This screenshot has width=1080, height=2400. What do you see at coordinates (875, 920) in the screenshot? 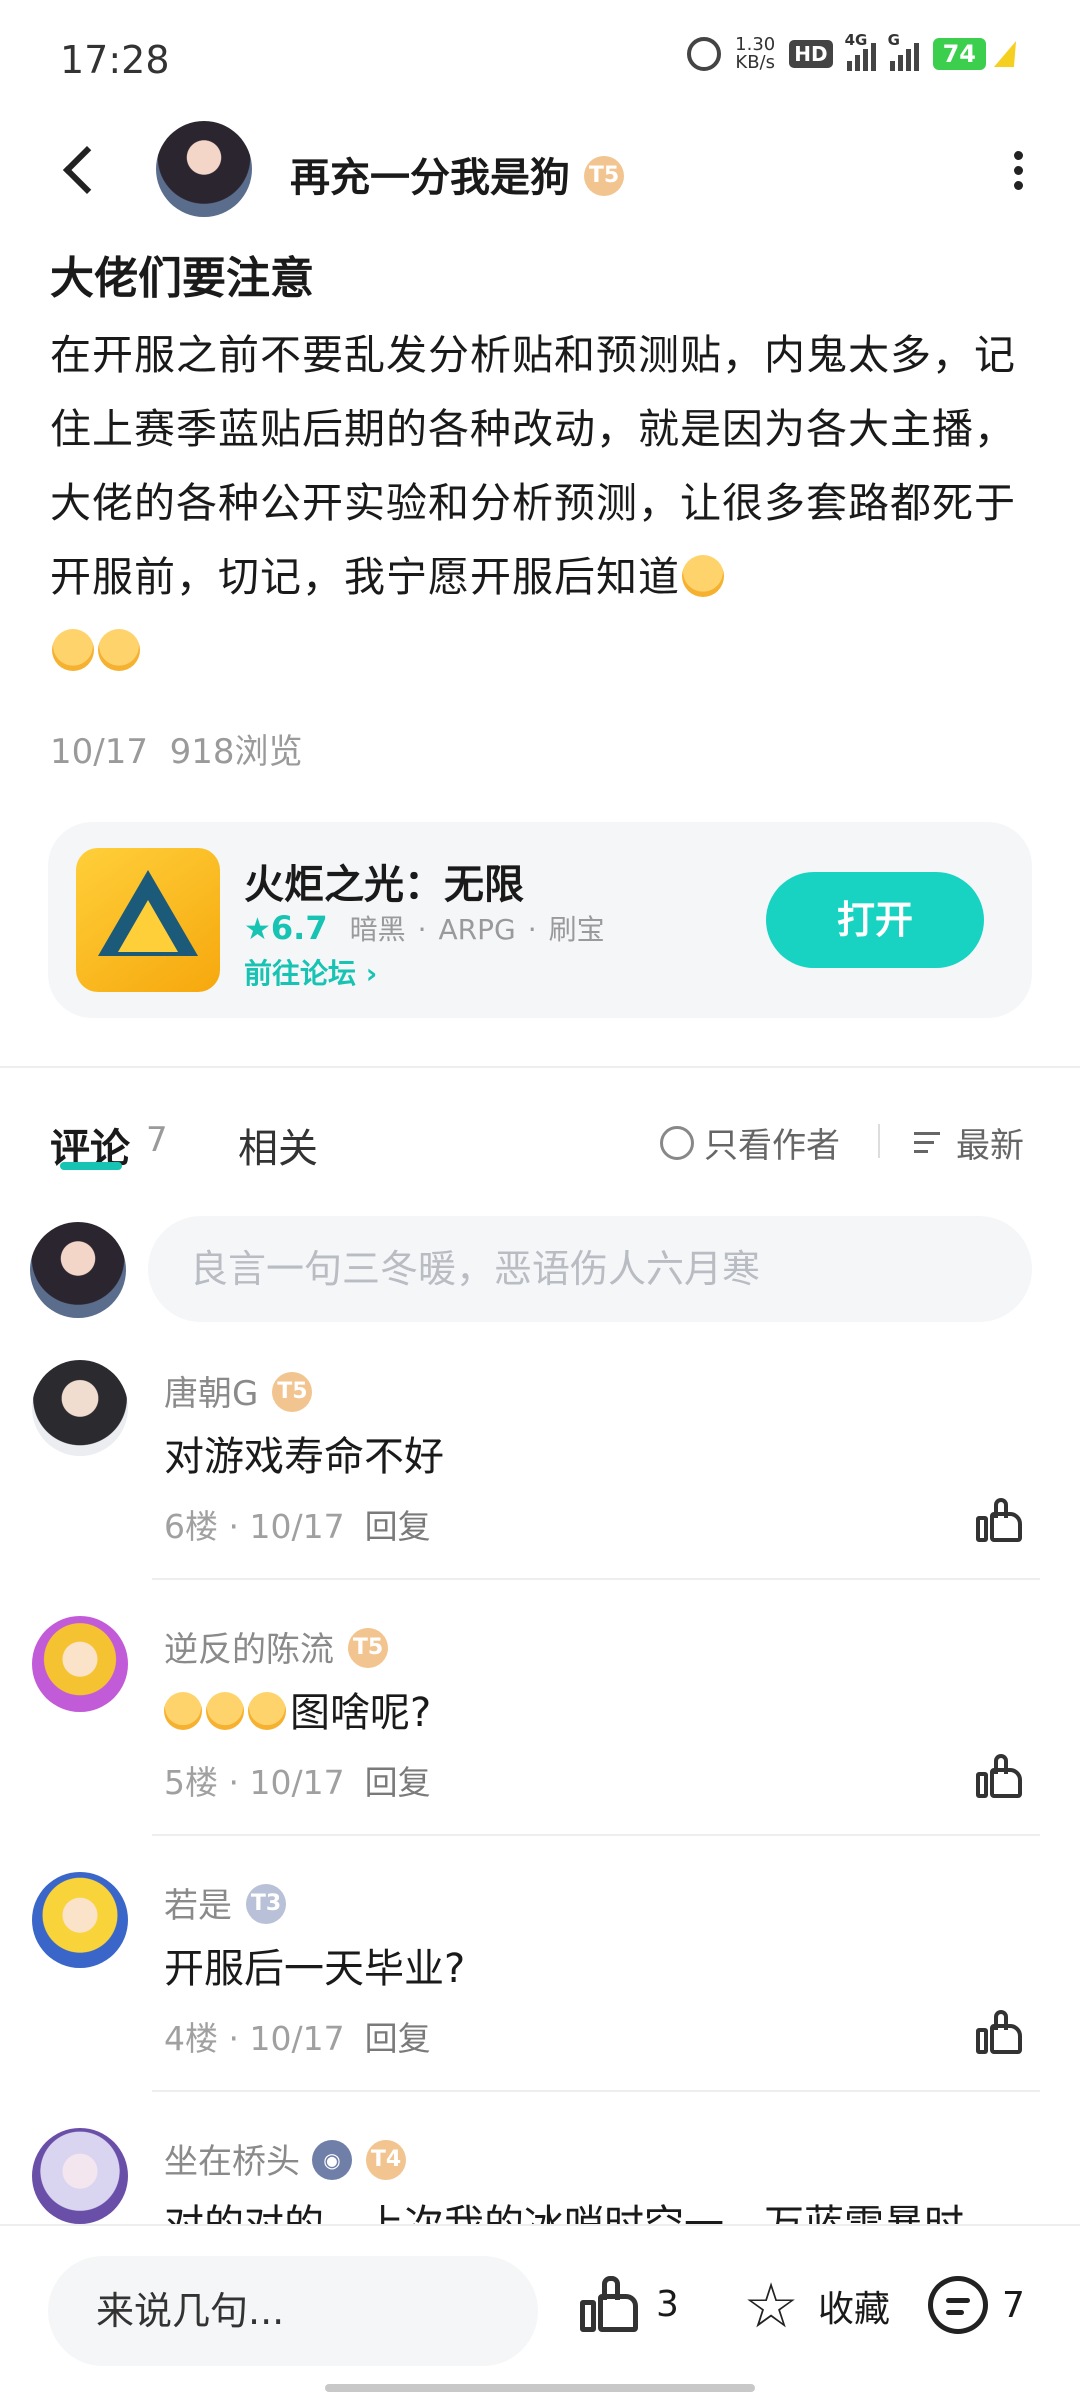
I see `open-game-button: 打开` at bounding box center [875, 920].